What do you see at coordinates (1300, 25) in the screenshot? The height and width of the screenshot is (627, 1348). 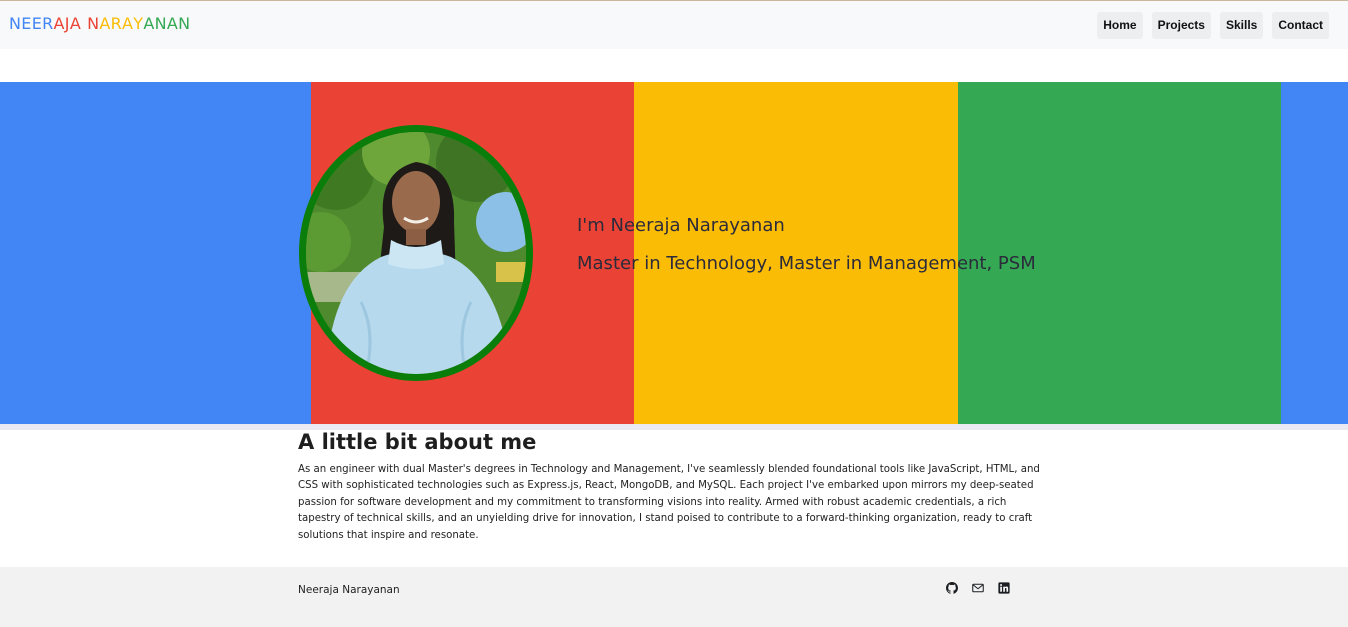 I see `nav-contact-link: Contact` at bounding box center [1300, 25].